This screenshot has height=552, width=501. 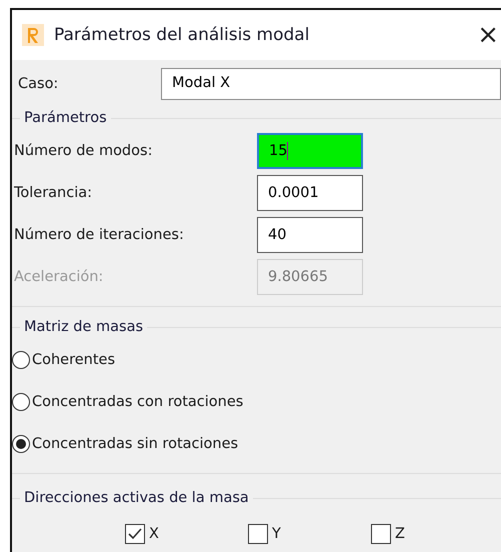 What do you see at coordinates (276, 534) in the screenshot?
I see `checkbox-label: Y` at bounding box center [276, 534].